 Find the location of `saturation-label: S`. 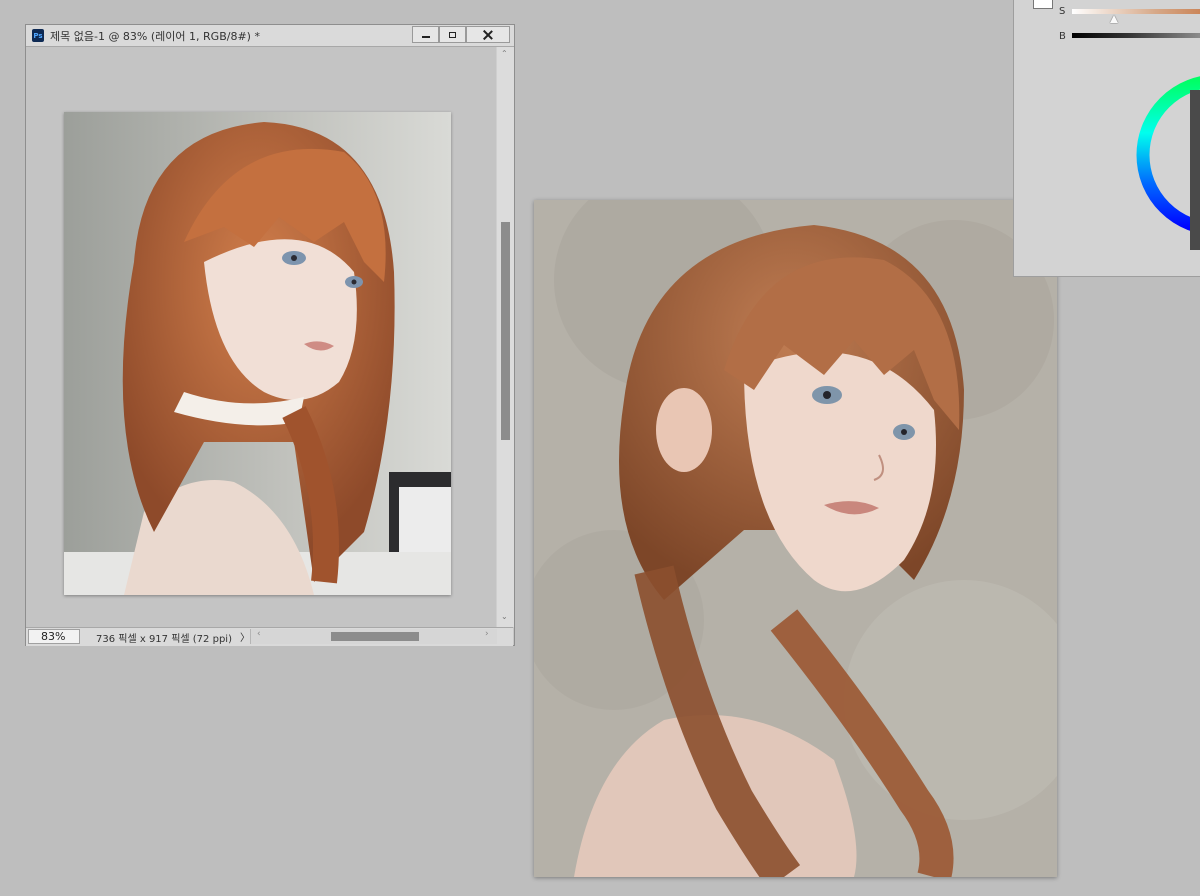

saturation-label: S is located at coordinates (1062, 11).